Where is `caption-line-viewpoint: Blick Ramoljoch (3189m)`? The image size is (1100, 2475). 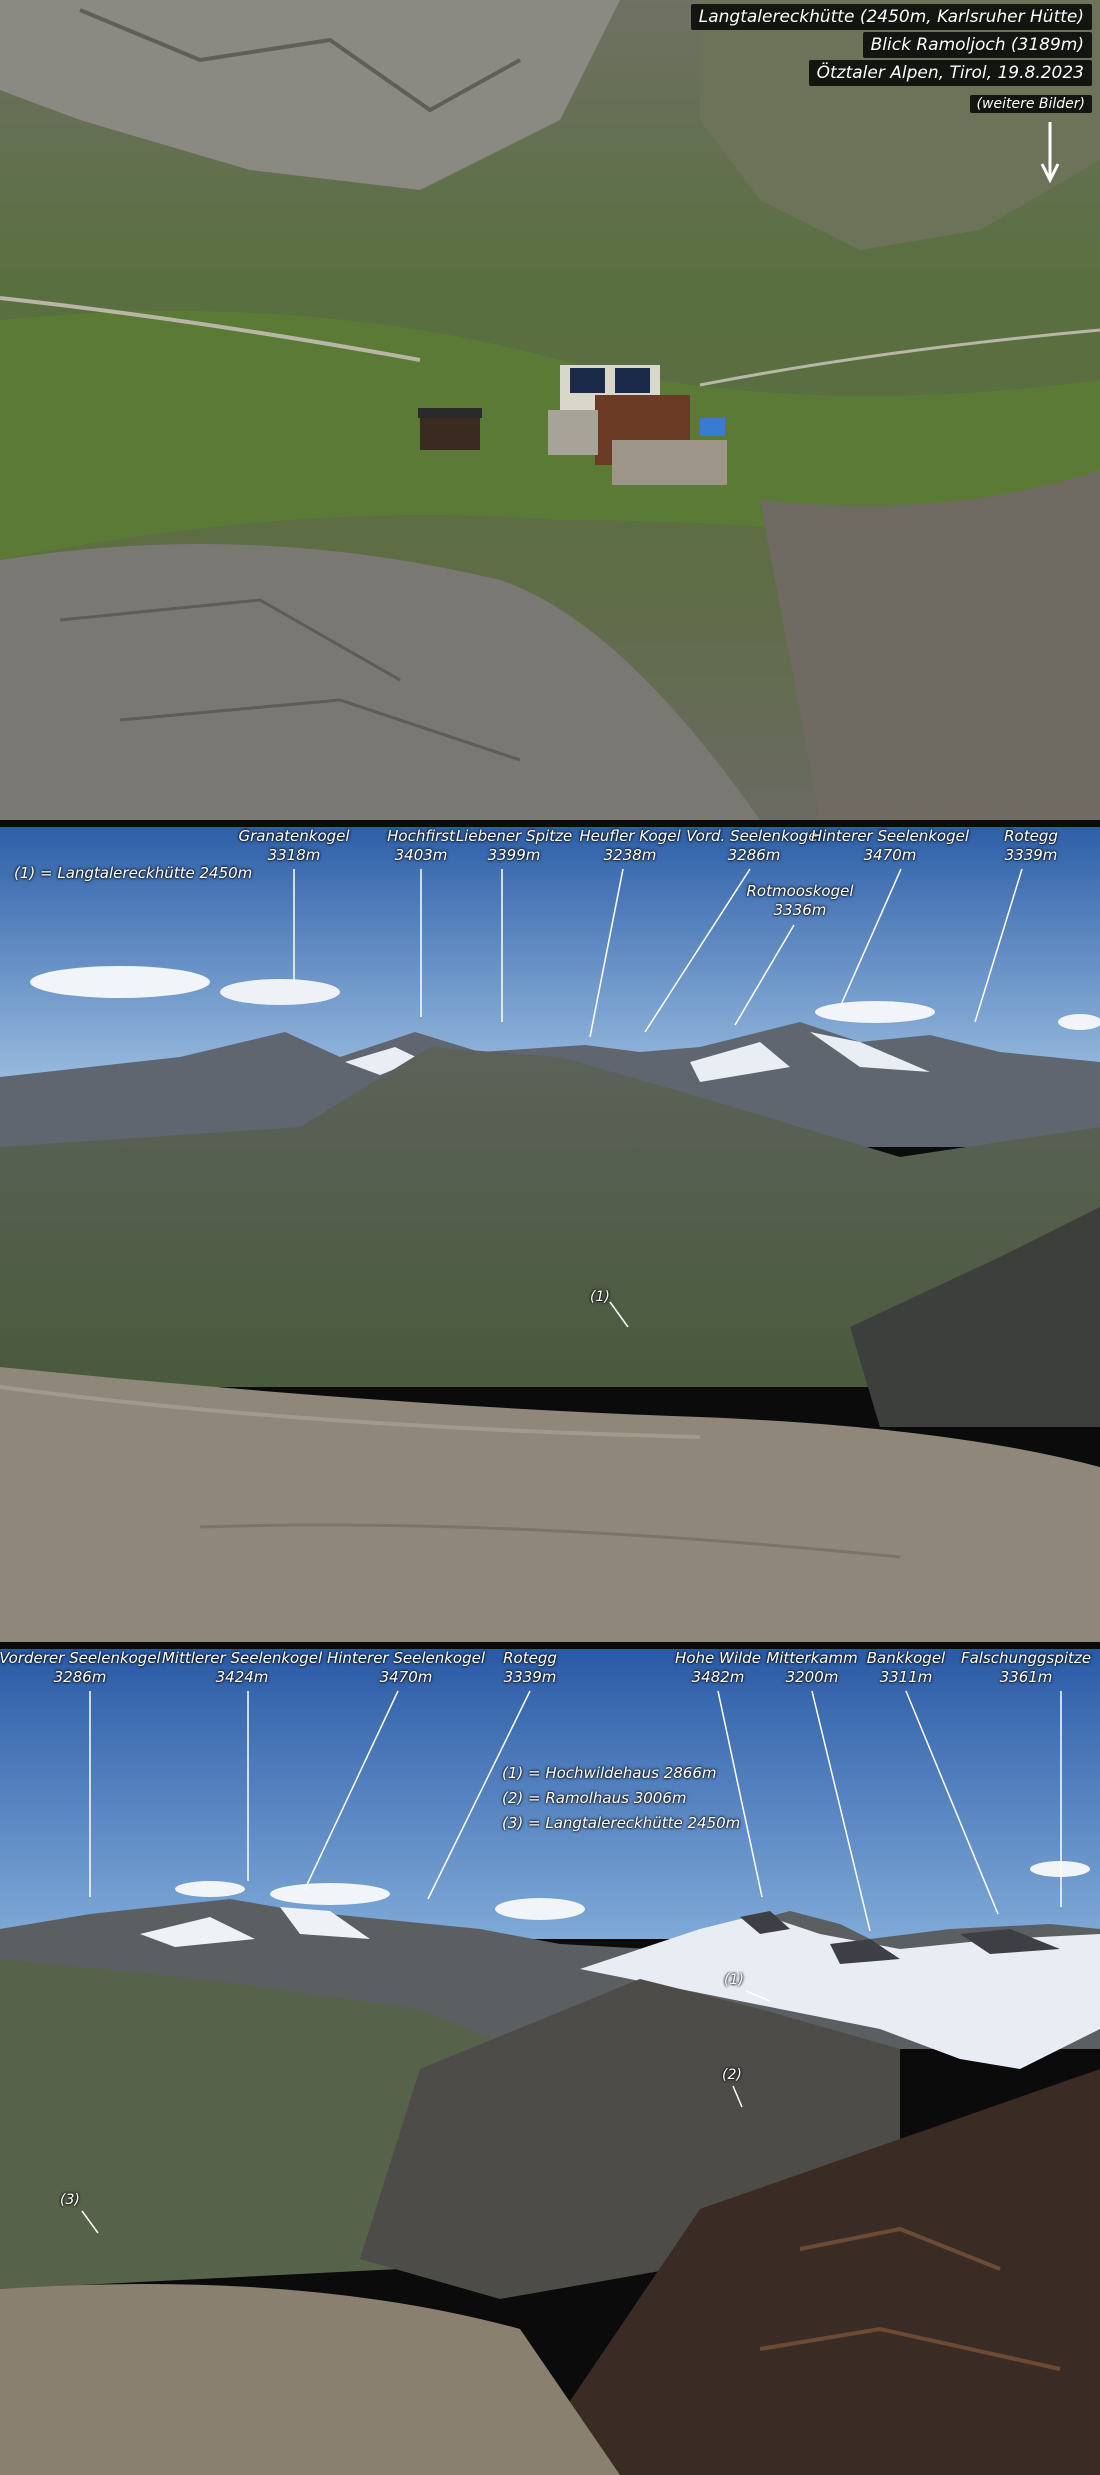 caption-line-viewpoint: Blick Ramoljoch (3189m) is located at coordinates (977, 45).